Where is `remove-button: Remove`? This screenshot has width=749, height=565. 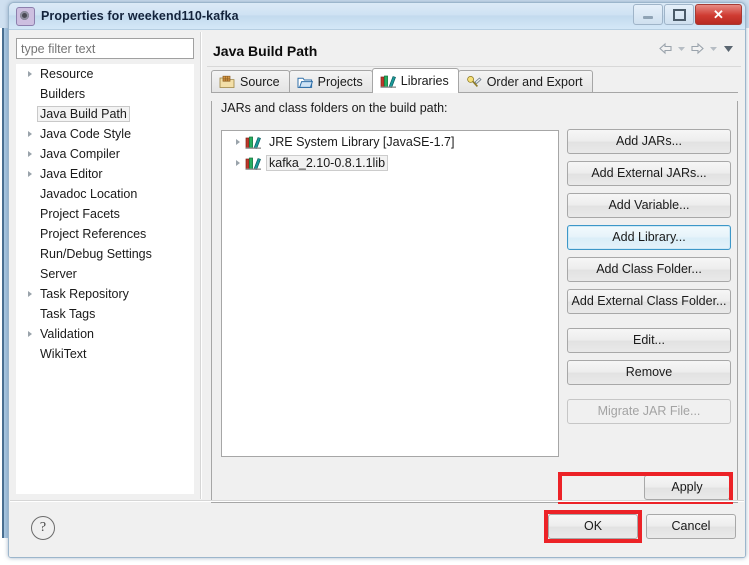
remove-button: Remove is located at coordinates (649, 372).